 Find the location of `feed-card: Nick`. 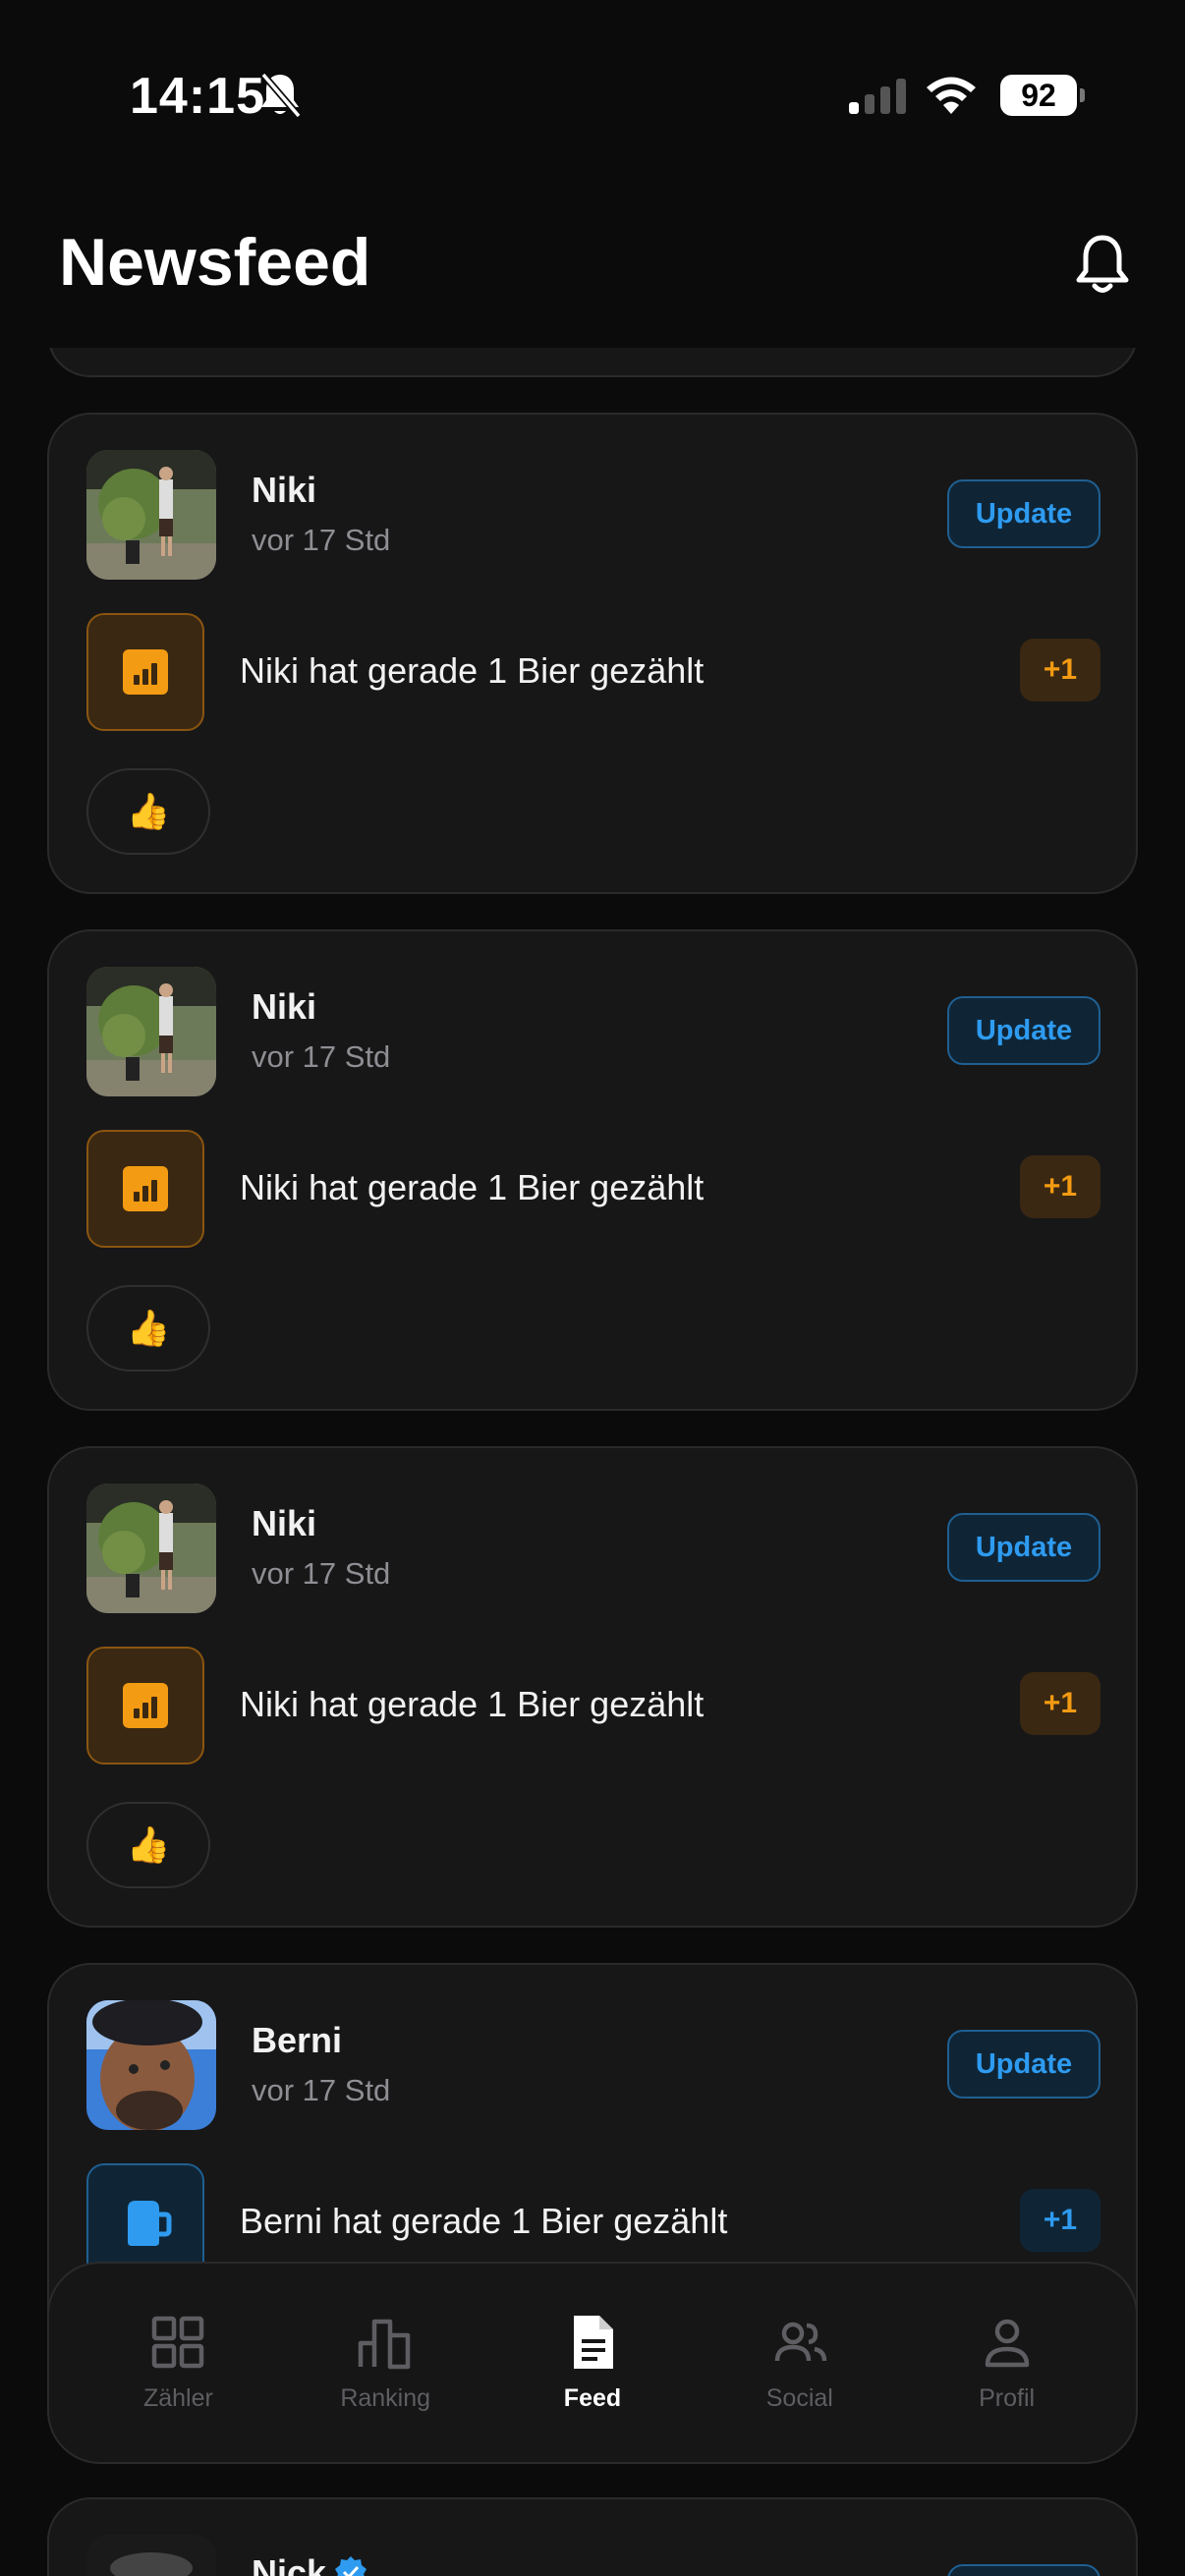

feed-card: Nick is located at coordinates (592, 2536).